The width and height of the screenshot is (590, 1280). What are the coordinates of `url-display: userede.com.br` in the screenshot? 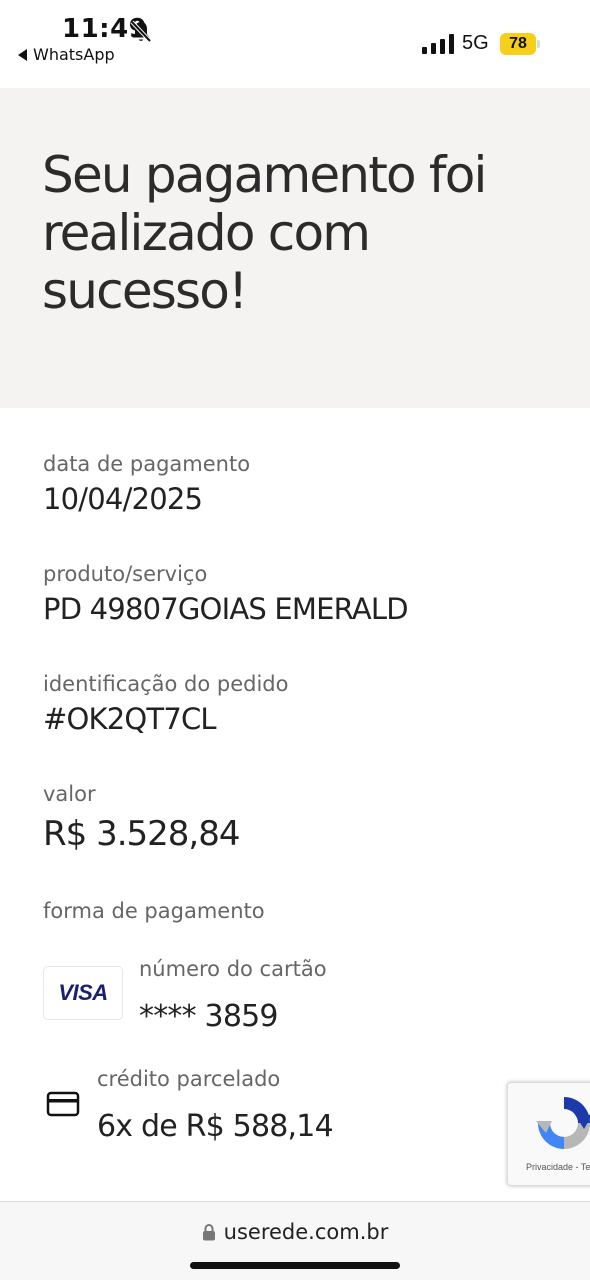 It's located at (295, 1232).